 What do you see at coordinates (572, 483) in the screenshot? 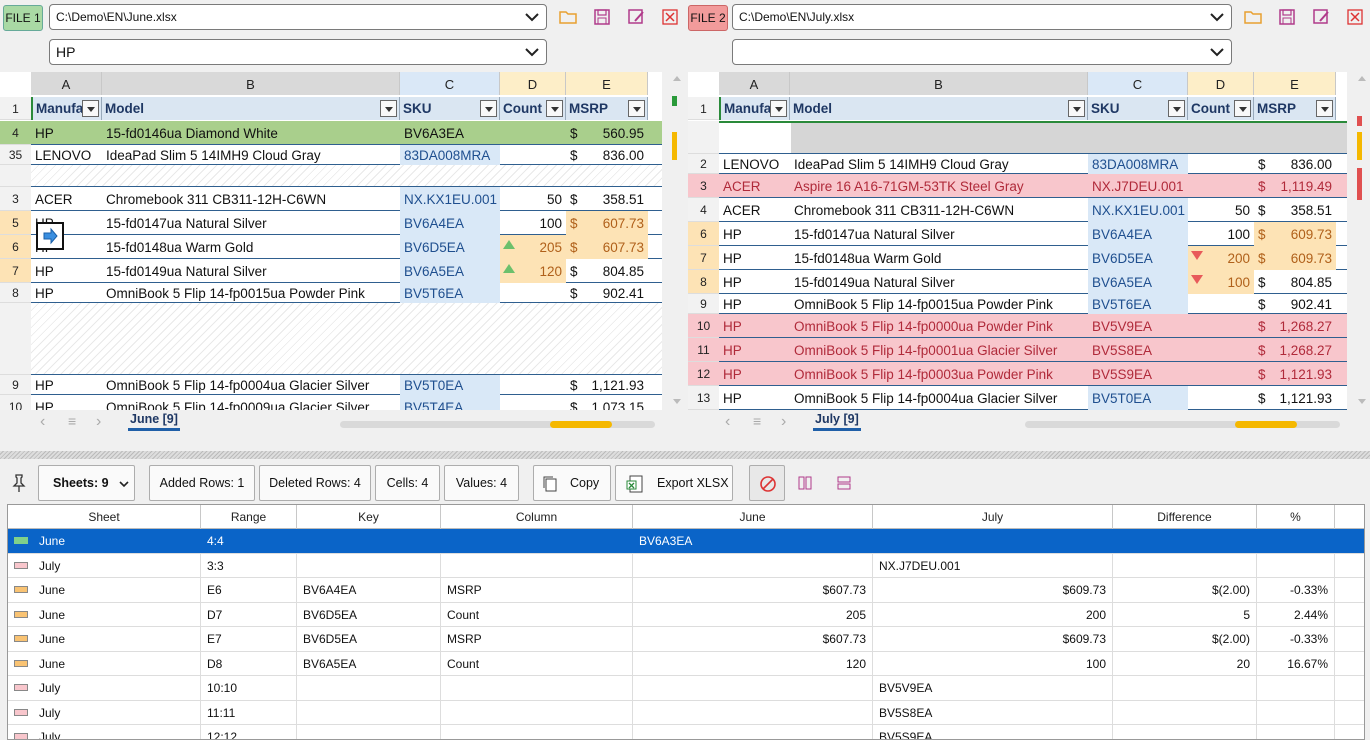
I see `copy-button: Copy` at bounding box center [572, 483].